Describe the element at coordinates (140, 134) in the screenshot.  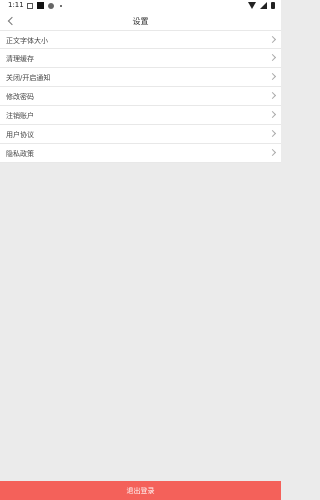
I see `menu-item-user-agreement: 用户协议` at that location.